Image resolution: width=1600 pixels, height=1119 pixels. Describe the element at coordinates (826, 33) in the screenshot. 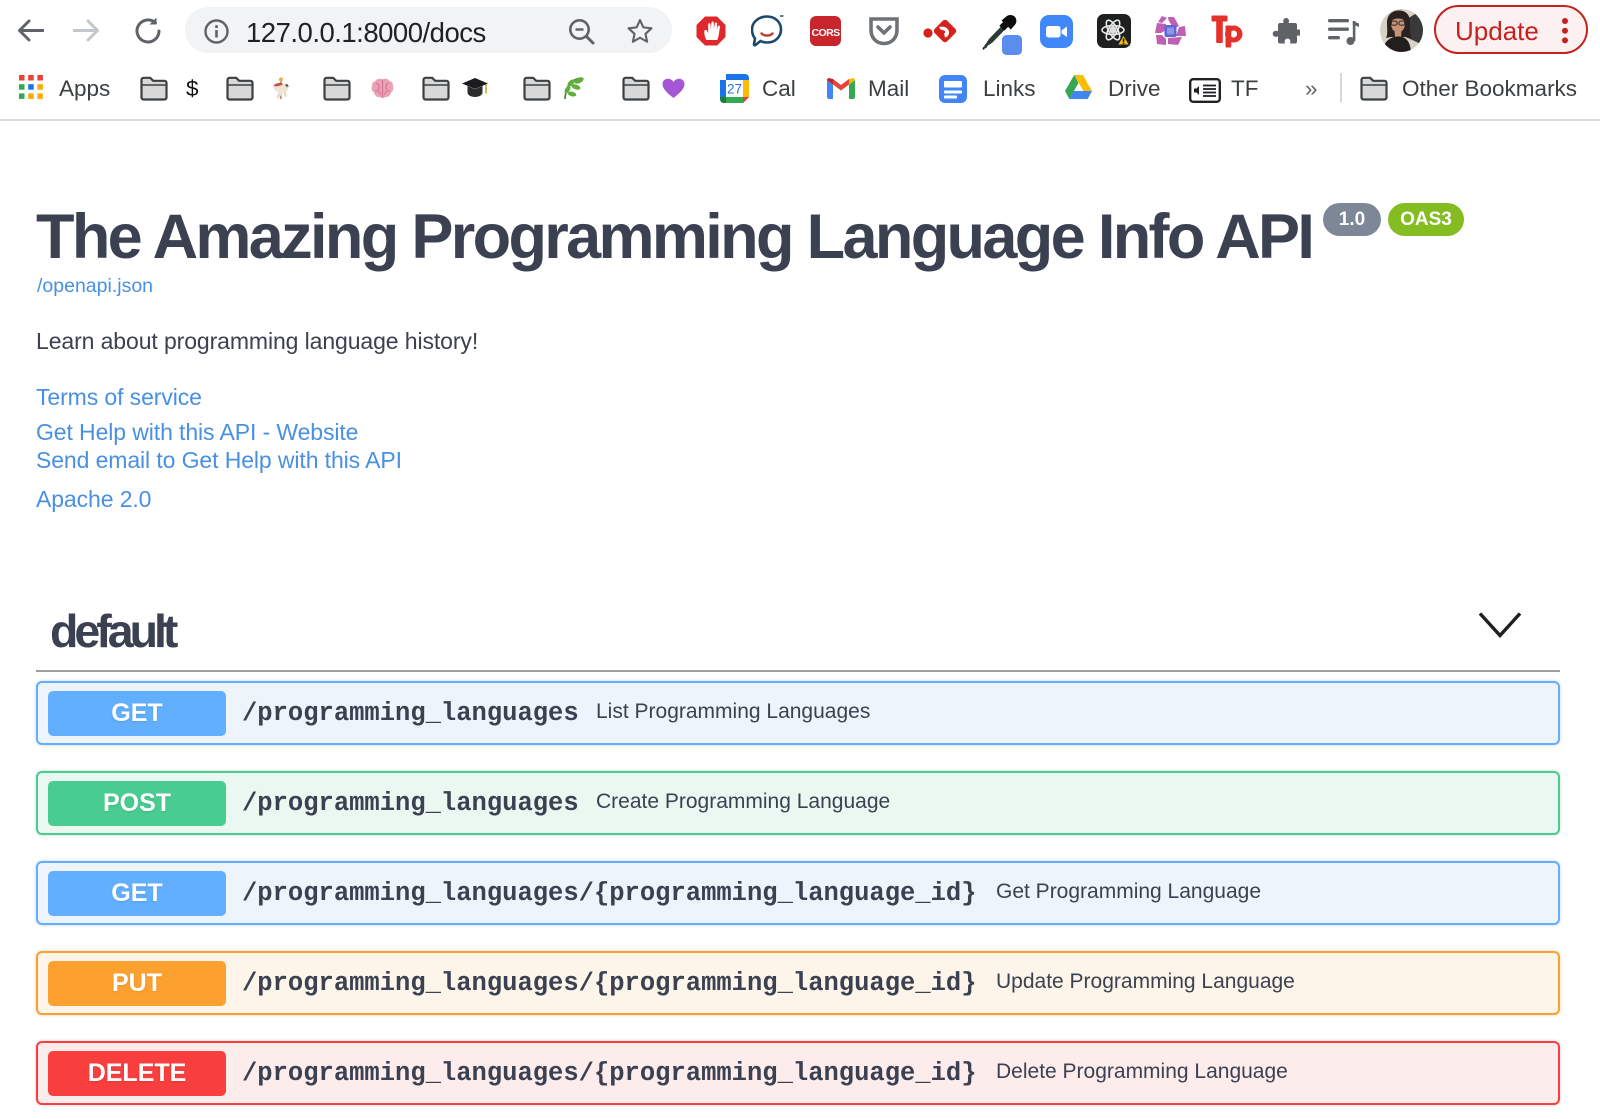

I see `svg-text: CORS` at that location.